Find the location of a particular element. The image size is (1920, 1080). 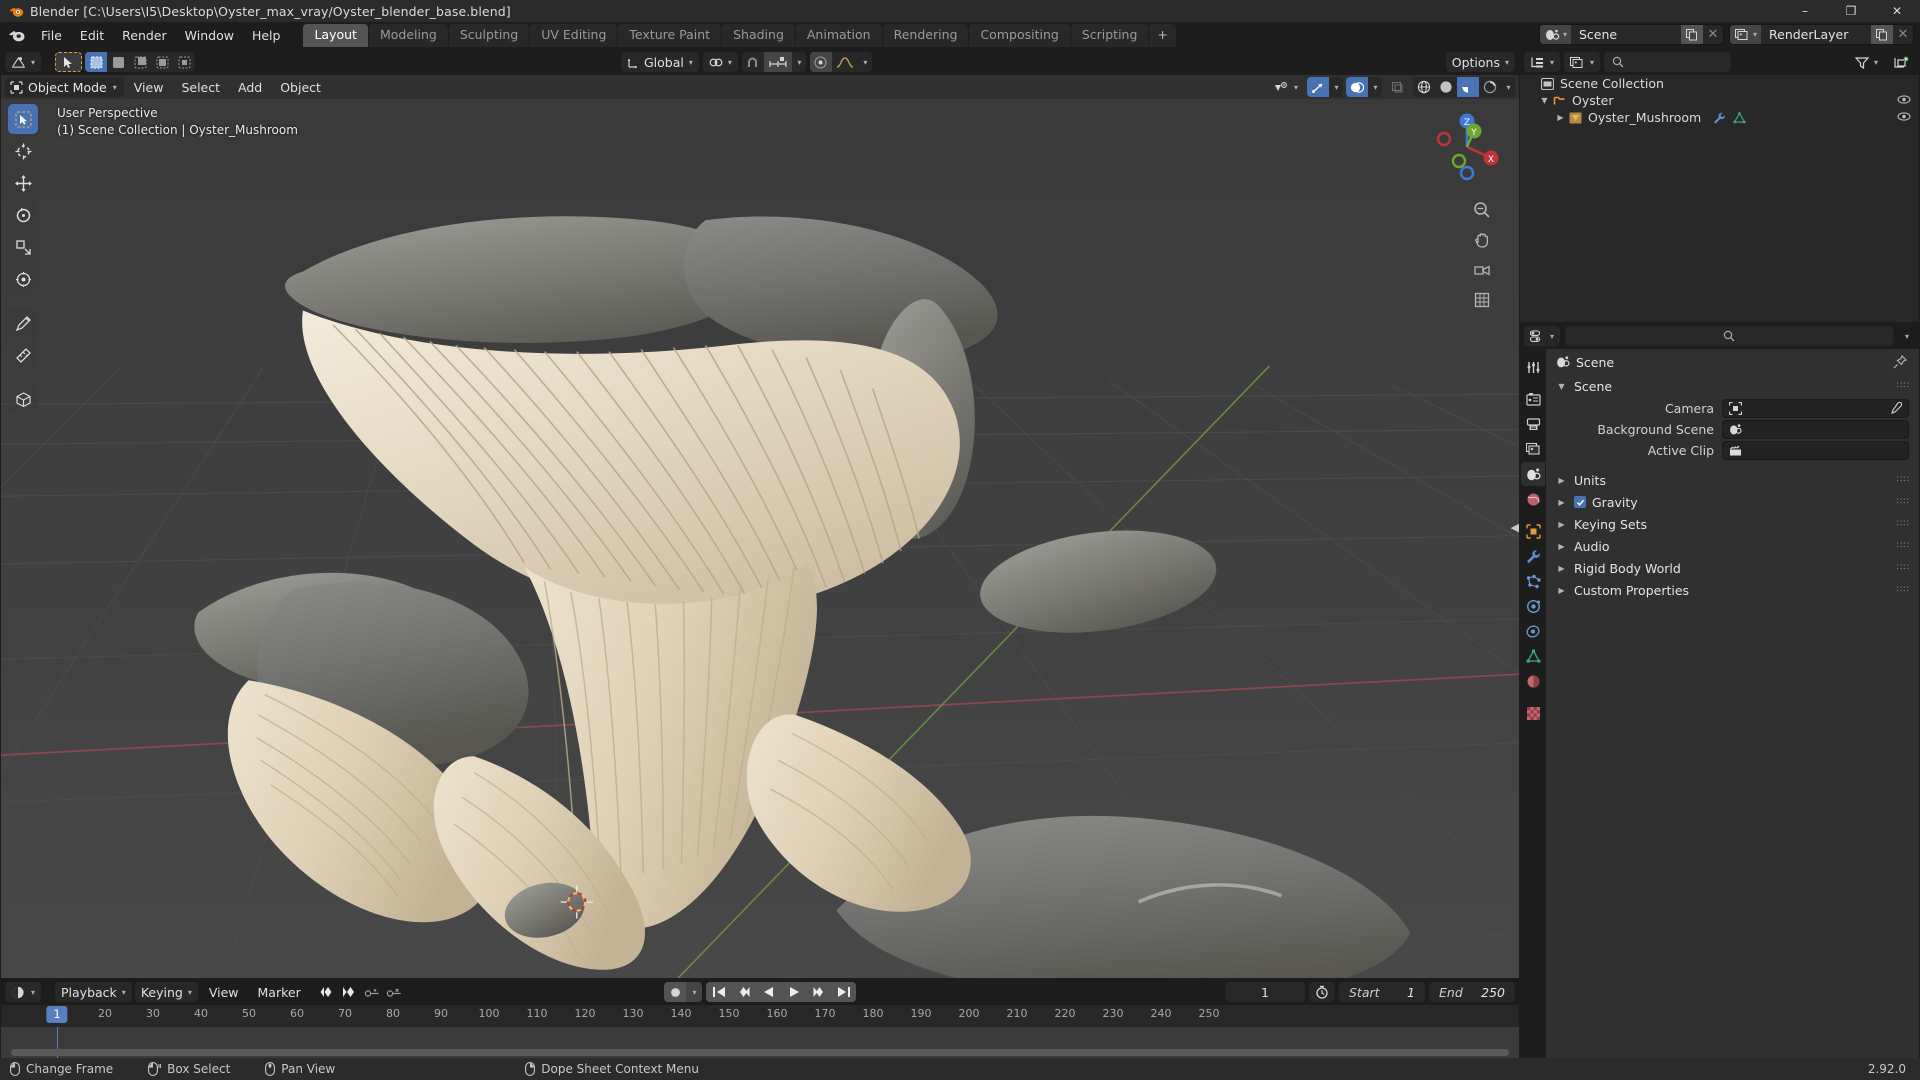

mesh-data-icon is located at coordinates (1739, 117).